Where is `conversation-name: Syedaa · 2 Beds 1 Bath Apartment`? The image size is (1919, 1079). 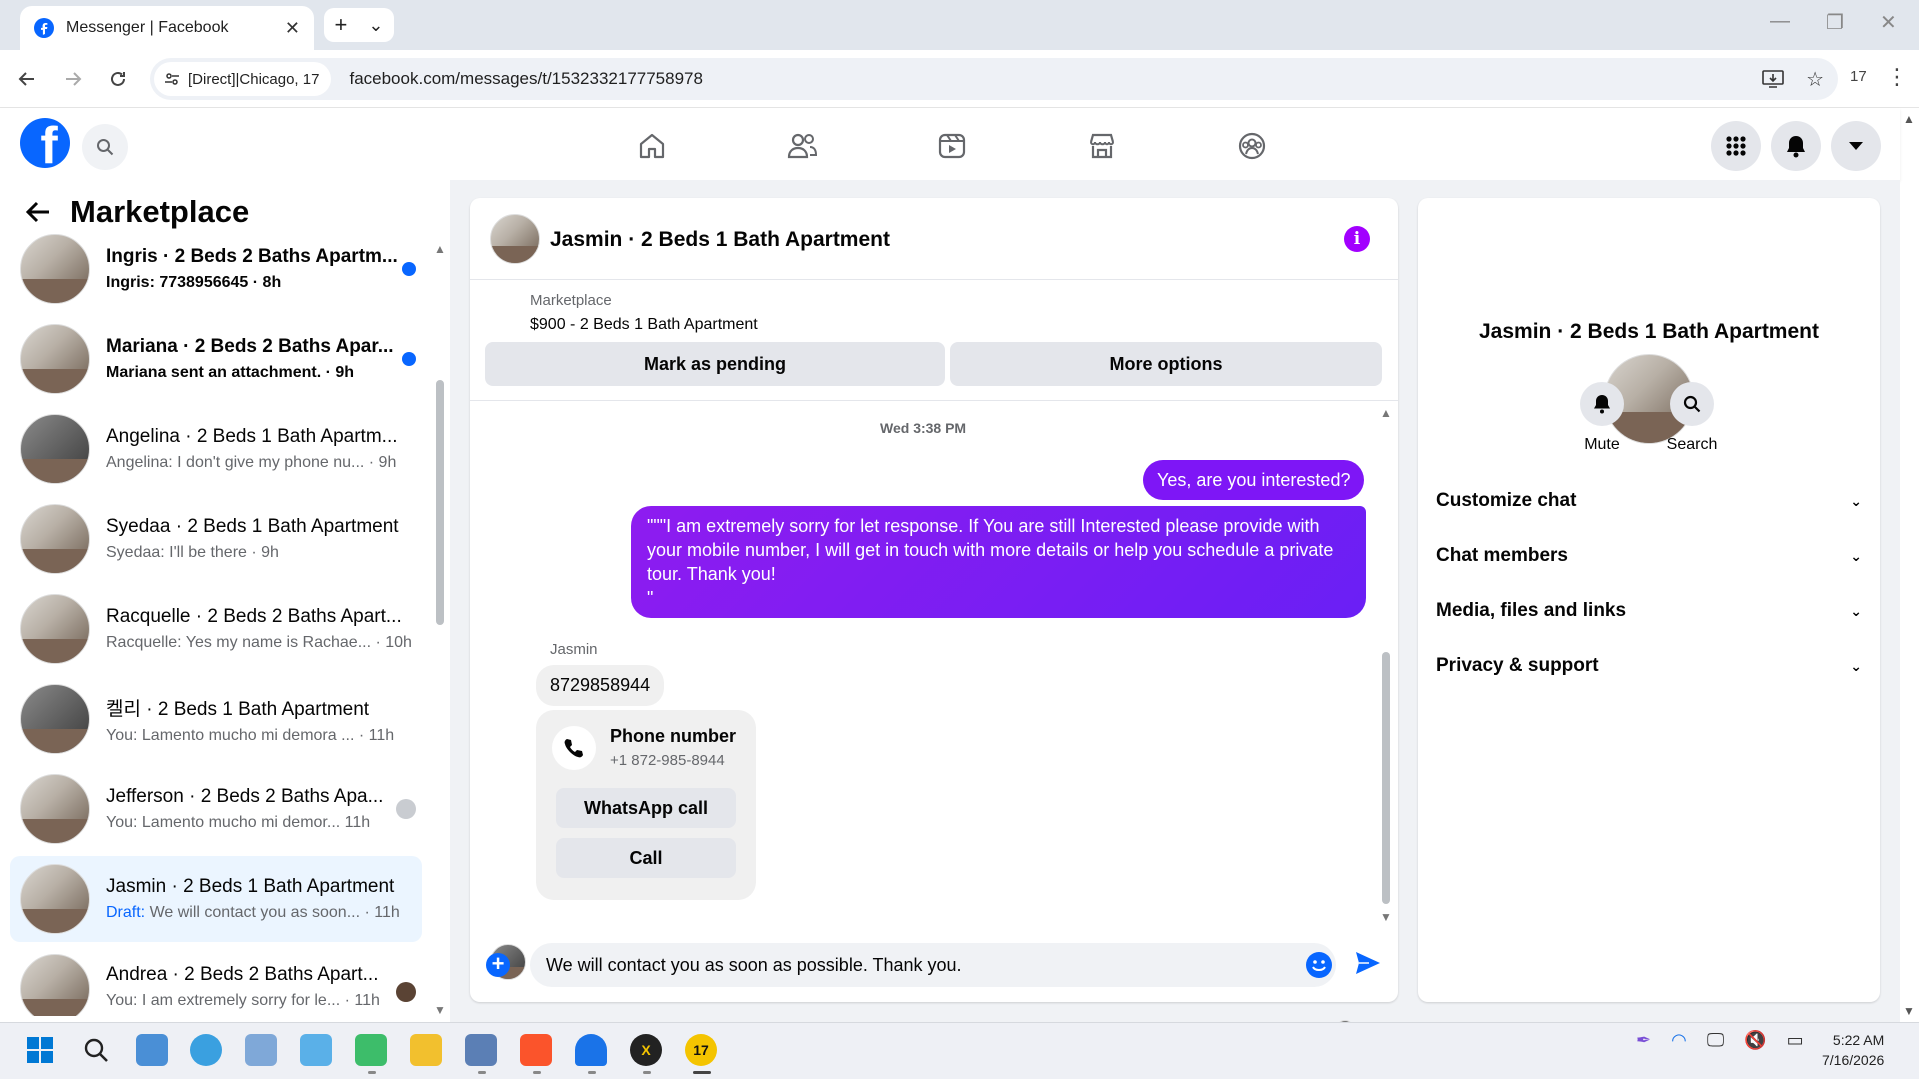 conversation-name: Syedaa · 2 Beds 1 Bath Apartment is located at coordinates (252, 526).